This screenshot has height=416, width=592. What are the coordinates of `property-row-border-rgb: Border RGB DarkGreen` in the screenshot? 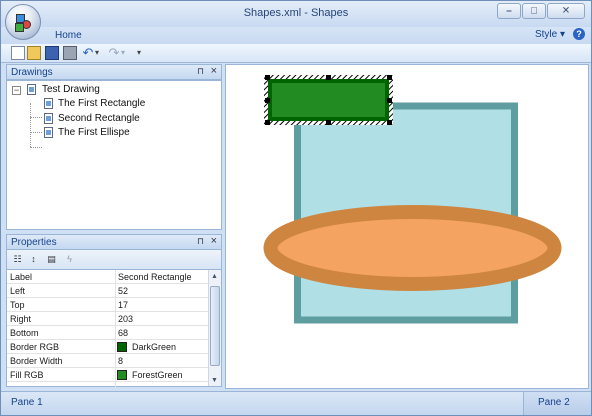 It's located at (108, 347).